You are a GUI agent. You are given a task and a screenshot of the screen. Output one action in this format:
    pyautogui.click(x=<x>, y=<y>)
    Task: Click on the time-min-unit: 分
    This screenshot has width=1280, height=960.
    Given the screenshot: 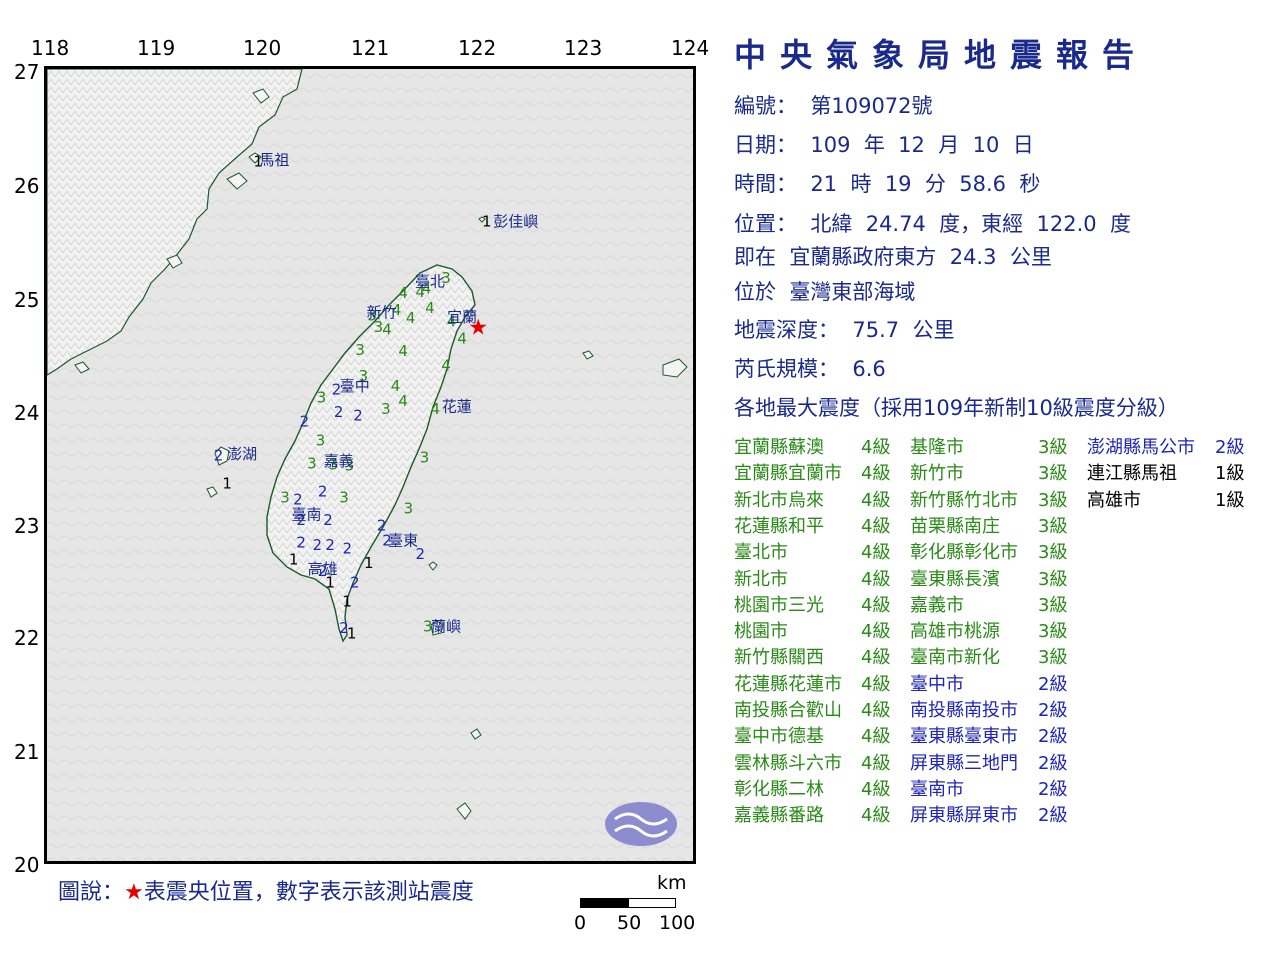 What is the action you would take?
    pyautogui.click(x=935, y=184)
    